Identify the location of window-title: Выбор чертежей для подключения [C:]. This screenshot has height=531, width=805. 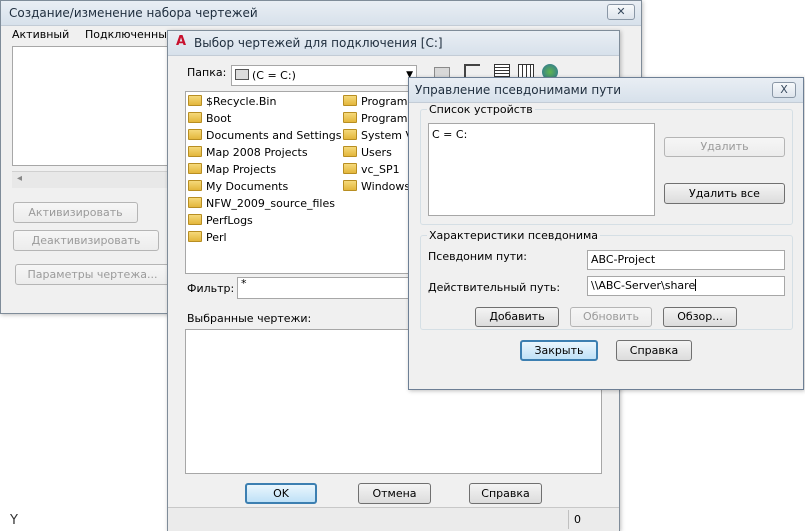
(318, 43).